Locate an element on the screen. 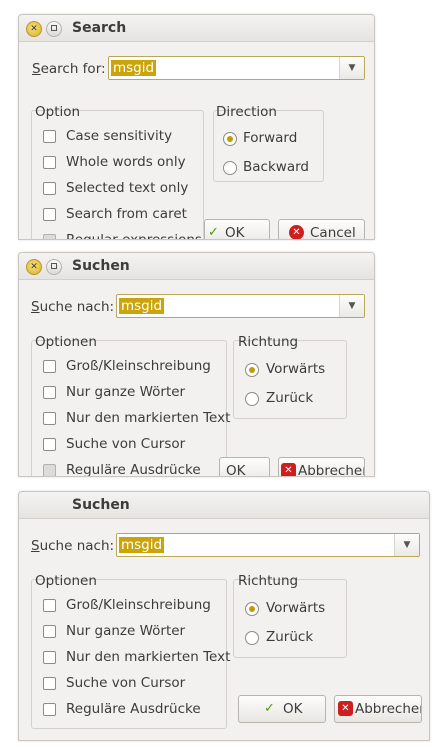 The width and height of the screenshot is (446, 755). title-bar: Suchen is located at coordinates (224, 505).